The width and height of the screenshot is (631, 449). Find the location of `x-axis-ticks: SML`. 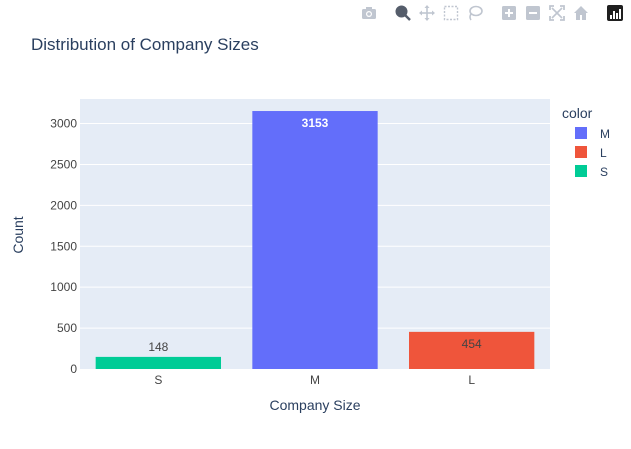

x-axis-ticks: SML is located at coordinates (314, 380).